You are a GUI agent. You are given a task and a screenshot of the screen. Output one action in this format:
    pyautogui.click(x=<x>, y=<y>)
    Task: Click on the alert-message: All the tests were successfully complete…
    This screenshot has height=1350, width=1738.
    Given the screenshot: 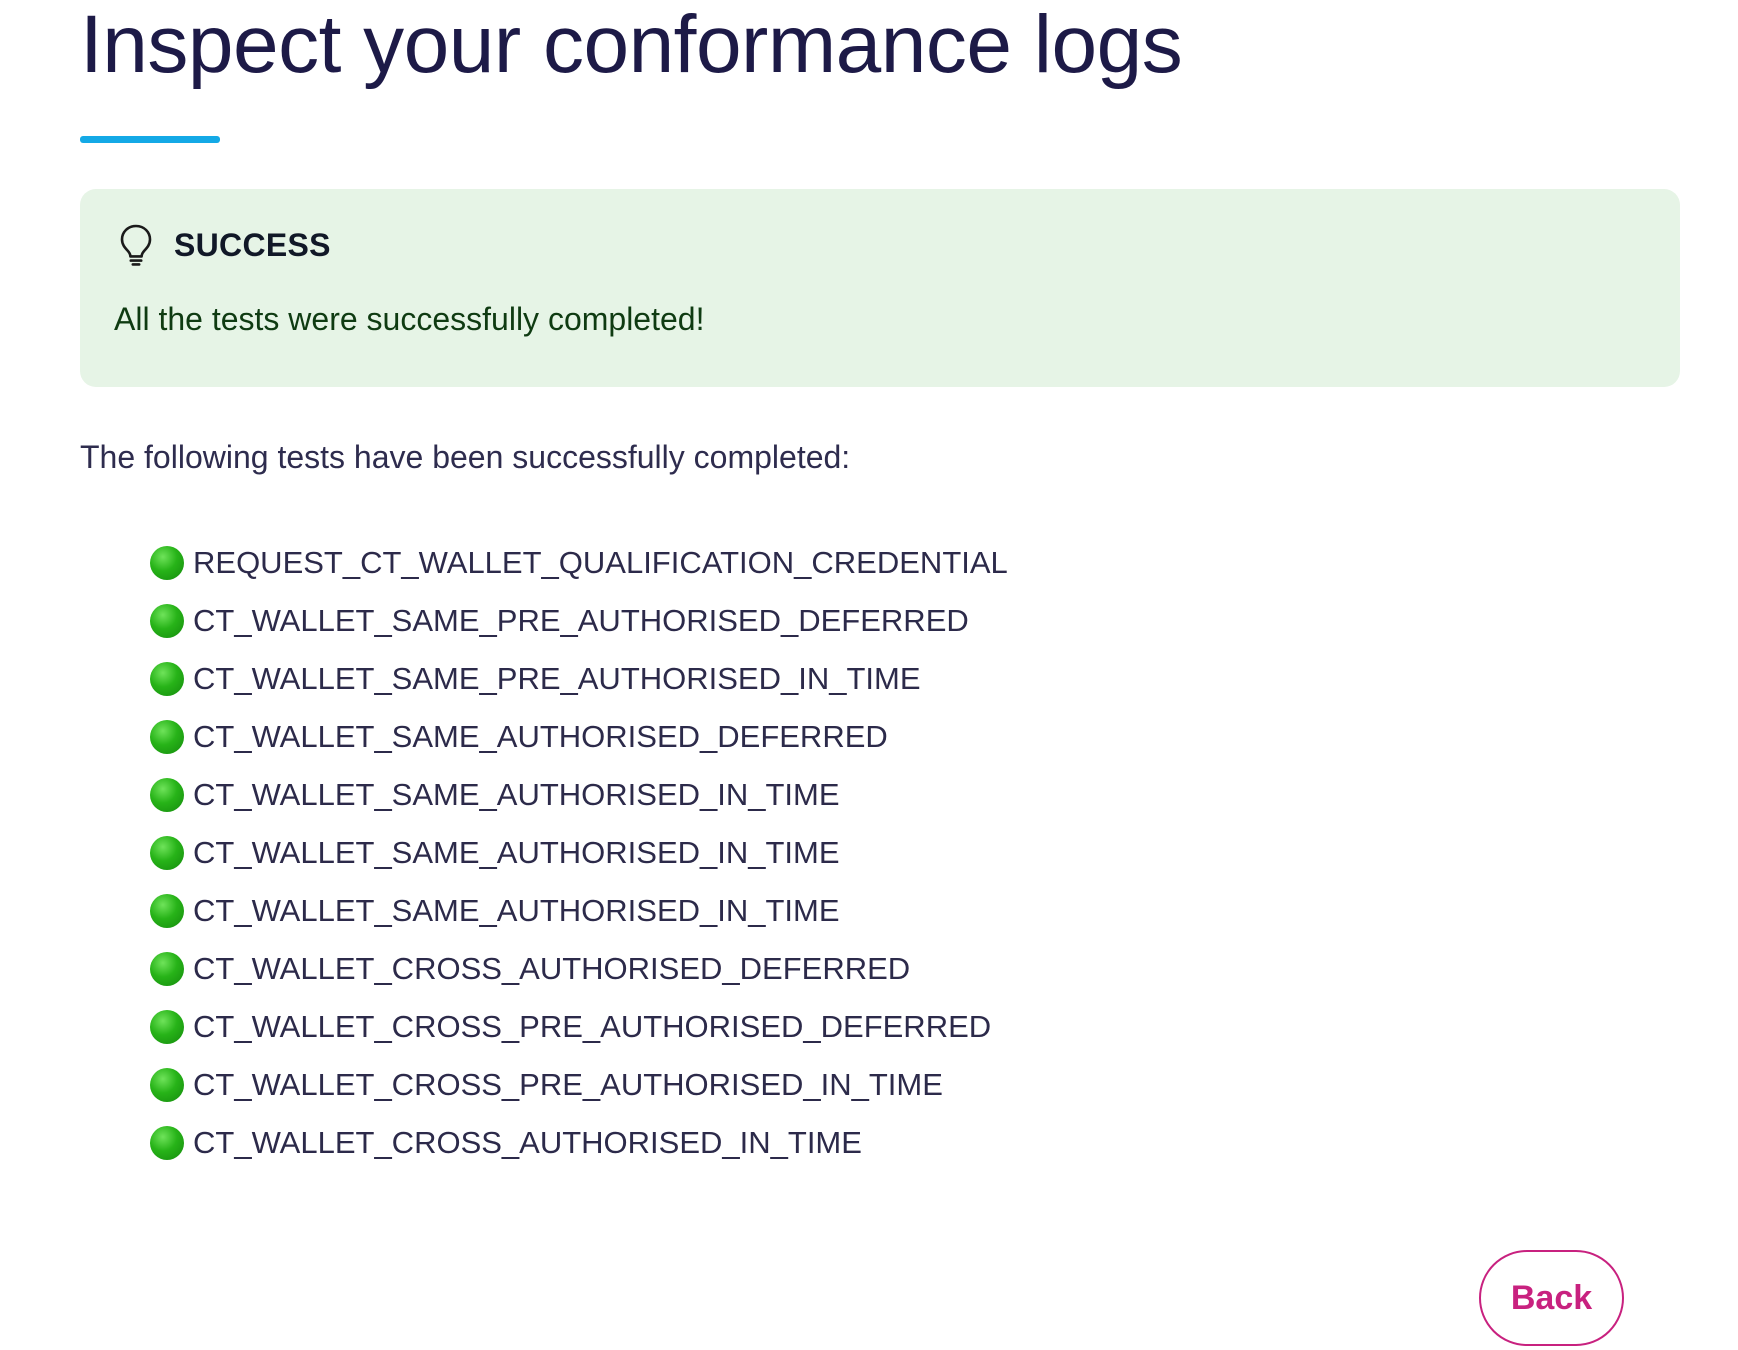 What is the action you would take?
    pyautogui.click(x=409, y=319)
    